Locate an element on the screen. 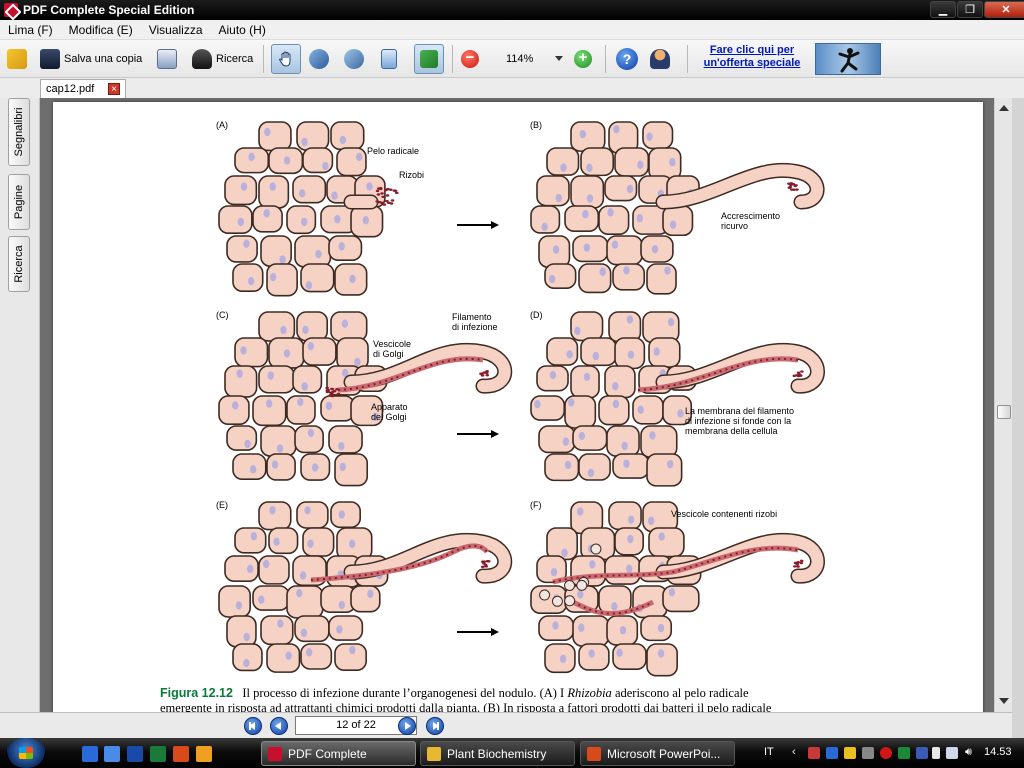 Image resolution: width=1024 pixels, height=768 pixels. minimize-button: ▁ is located at coordinates (943, 9).